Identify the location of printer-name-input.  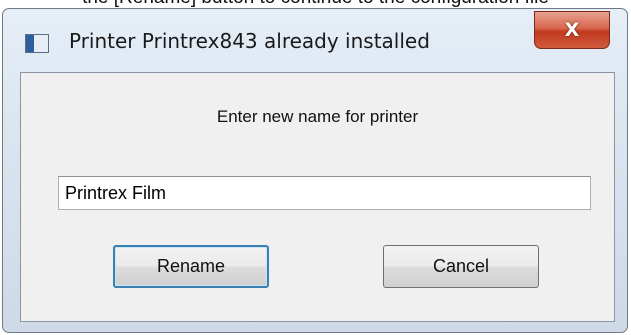
(324, 193).